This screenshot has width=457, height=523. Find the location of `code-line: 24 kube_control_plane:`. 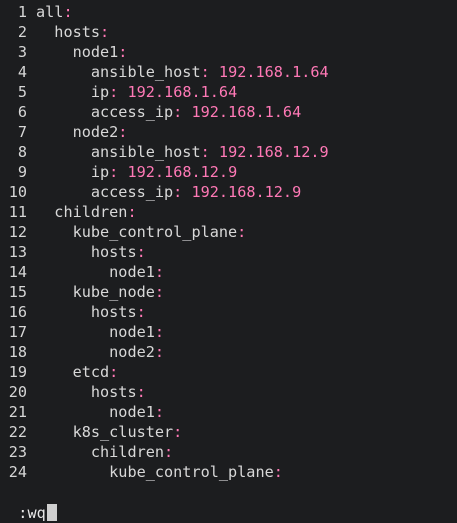

code-line: 24 kube_control_plane: is located at coordinates (228, 472).